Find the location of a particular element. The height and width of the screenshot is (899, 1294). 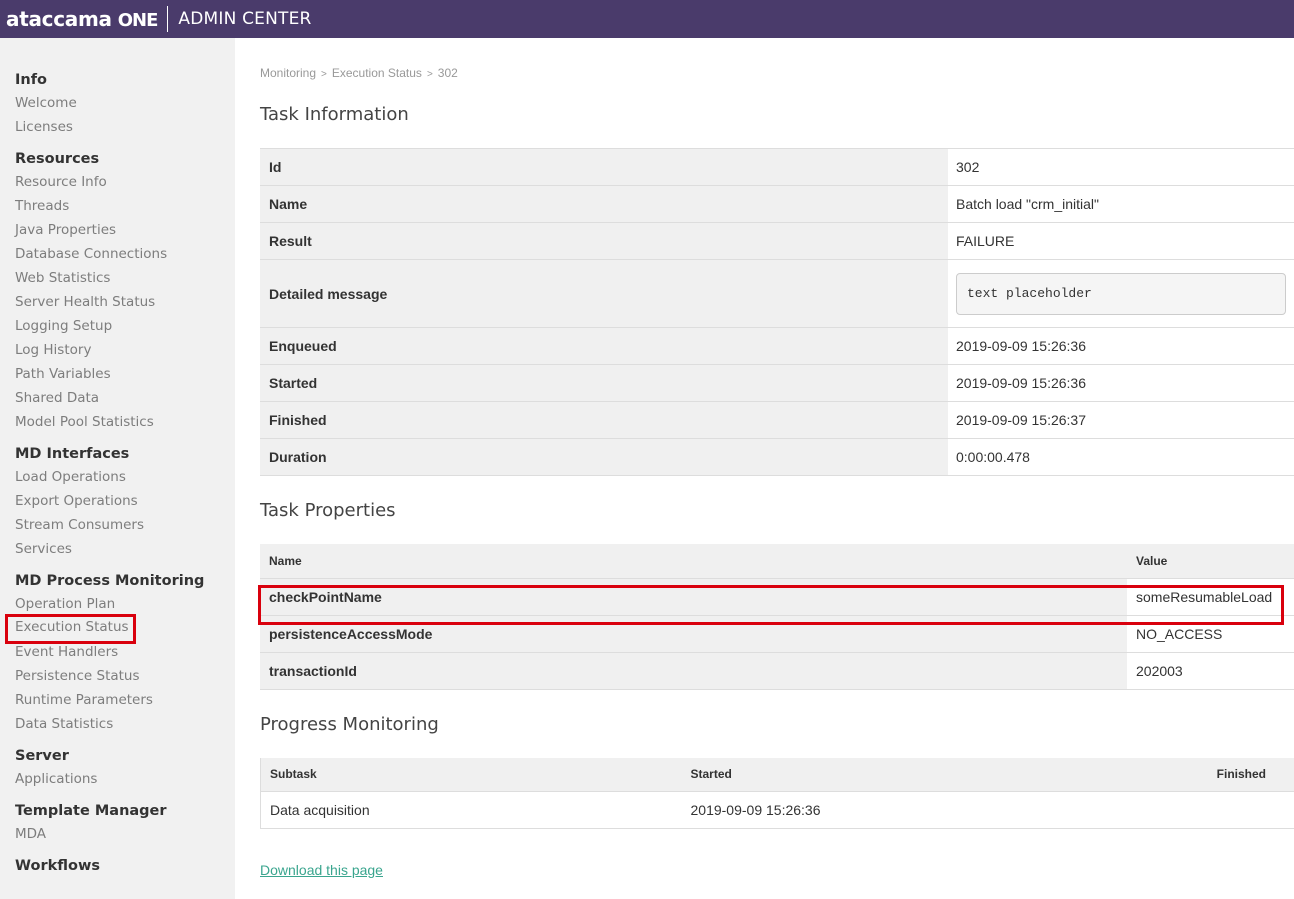

sidebar-item-threads: Threads is located at coordinates (125, 206).